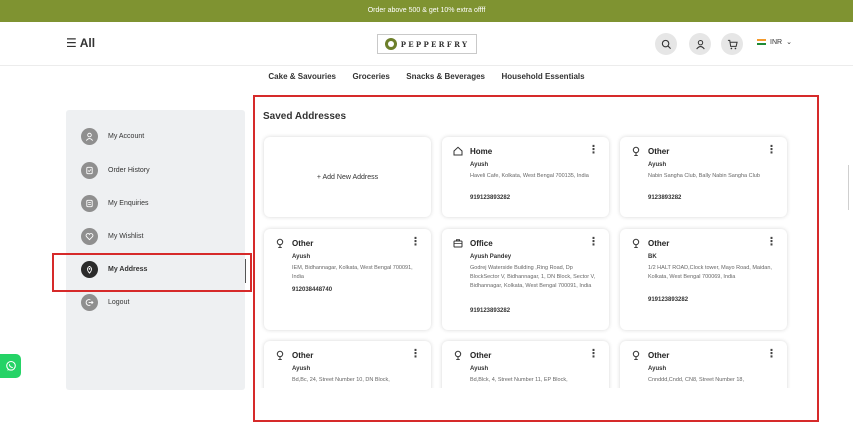 The width and height of the screenshot is (853, 423). I want to click on sidebar-item-my-wishlist: My Wishlist, so click(112, 236).